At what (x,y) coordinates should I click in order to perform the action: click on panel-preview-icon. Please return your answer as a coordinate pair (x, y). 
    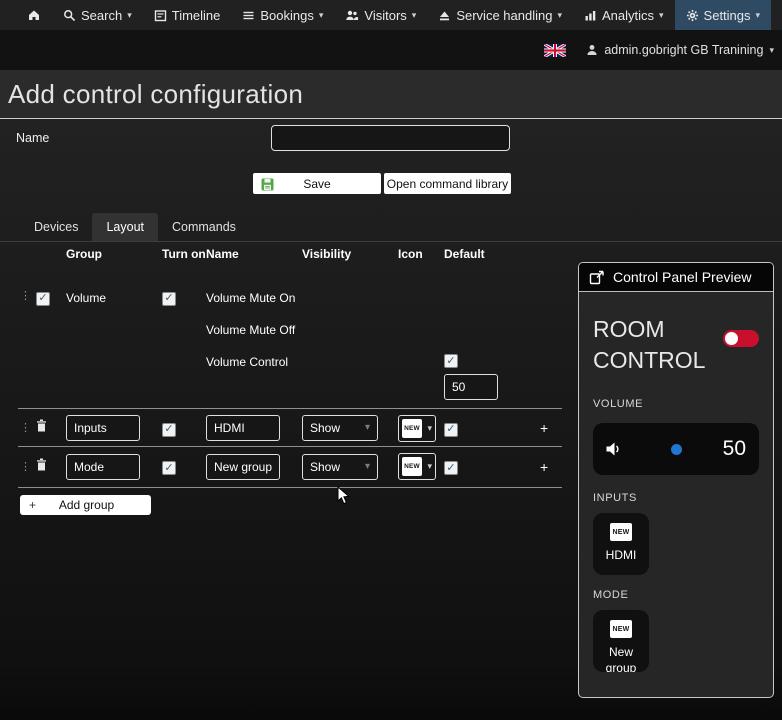
    Looking at the image, I should click on (596, 277).